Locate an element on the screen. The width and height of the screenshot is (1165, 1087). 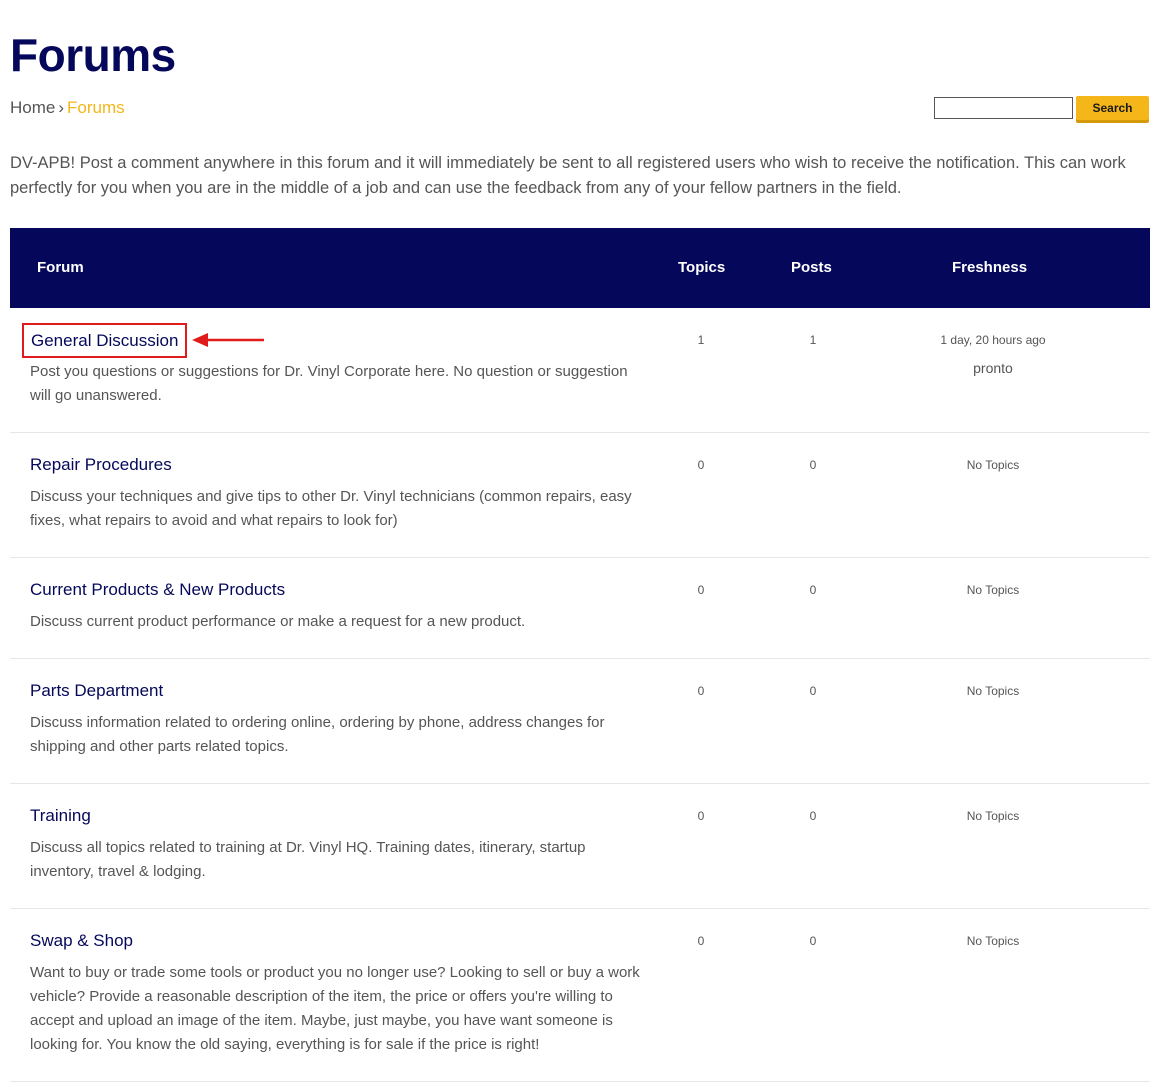
forum-link-current-products: Current Products & New Products is located at coordinates (157, 590).